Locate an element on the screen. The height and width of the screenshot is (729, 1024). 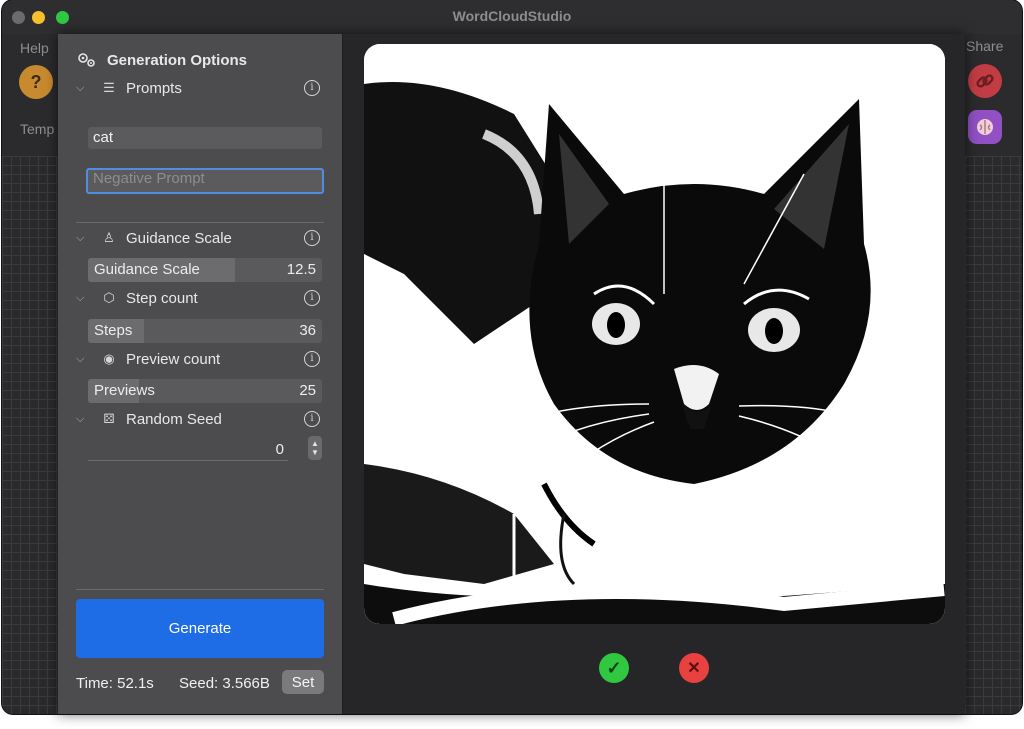
guidance-scale-slider: Guidance Scale 12.5 is located at coordinates (205, 270).